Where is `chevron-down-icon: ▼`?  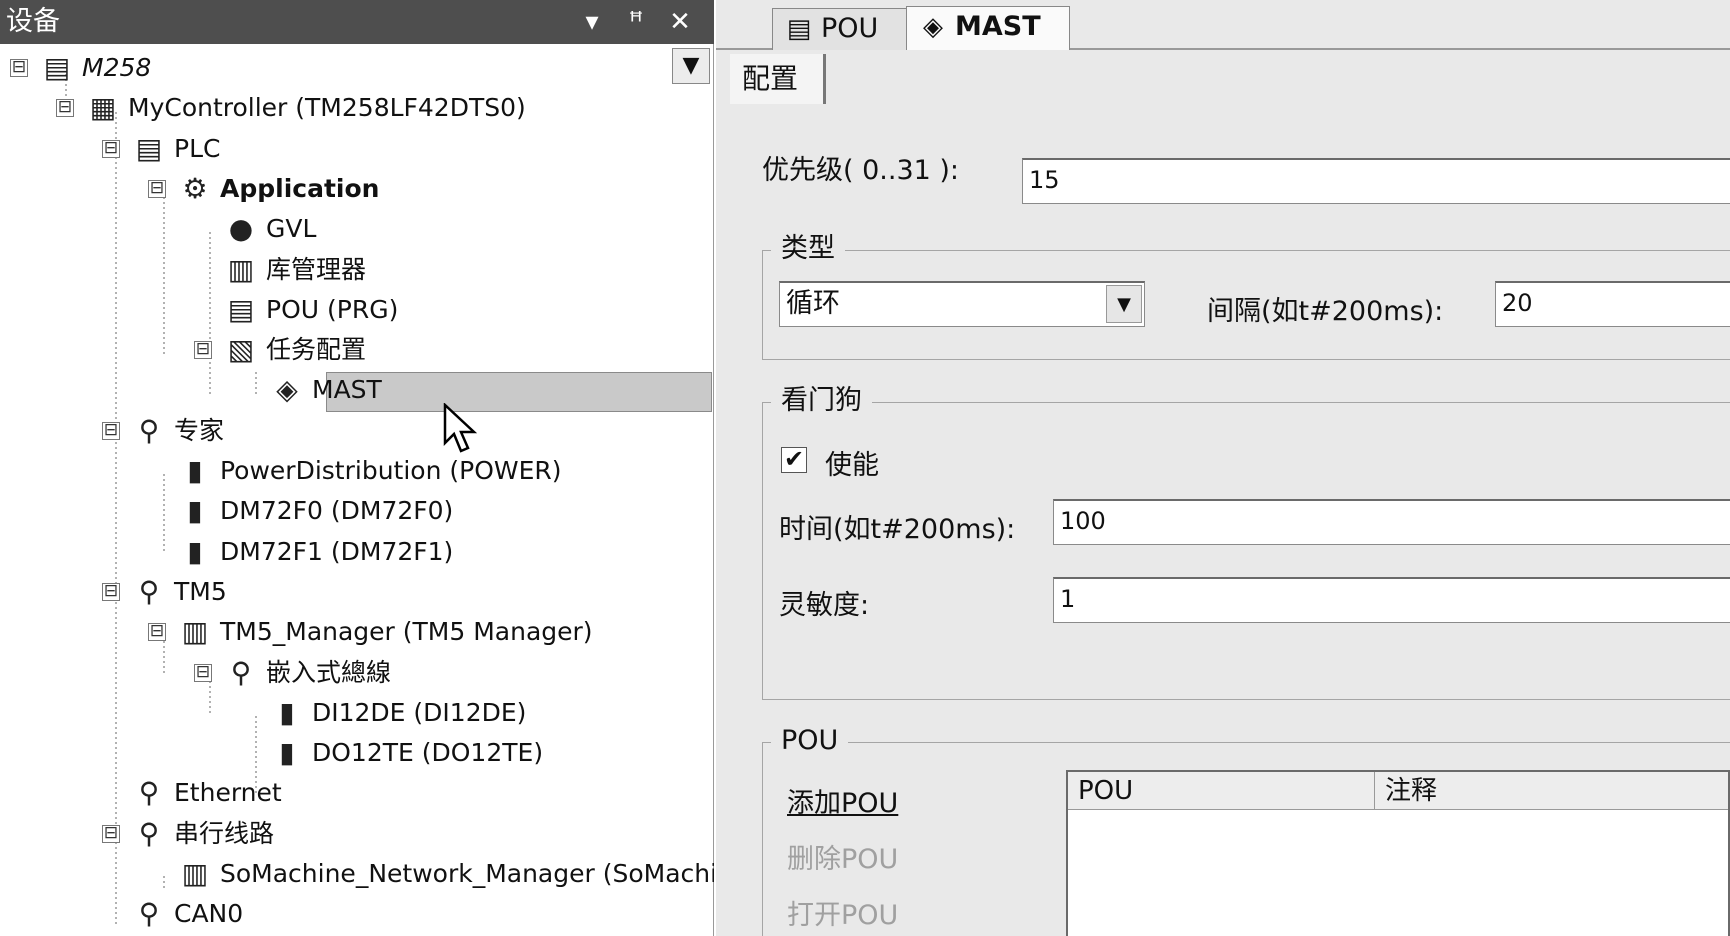 chevron-down-icon: ▼ is located at coordinates (1124, 304).